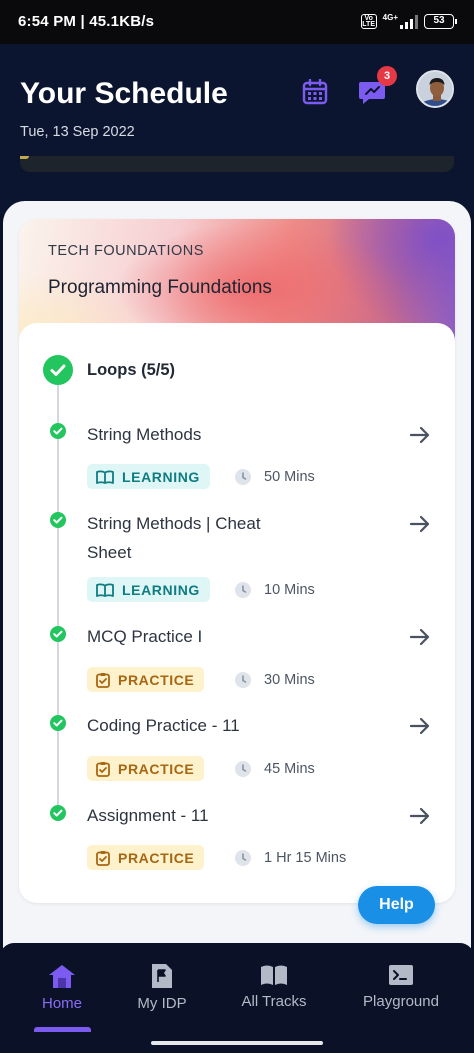 Image resolution: width=474 pixels, height=1053 pixels. I want to click on lesson-title: Assignment - 11, so click(197, 815).